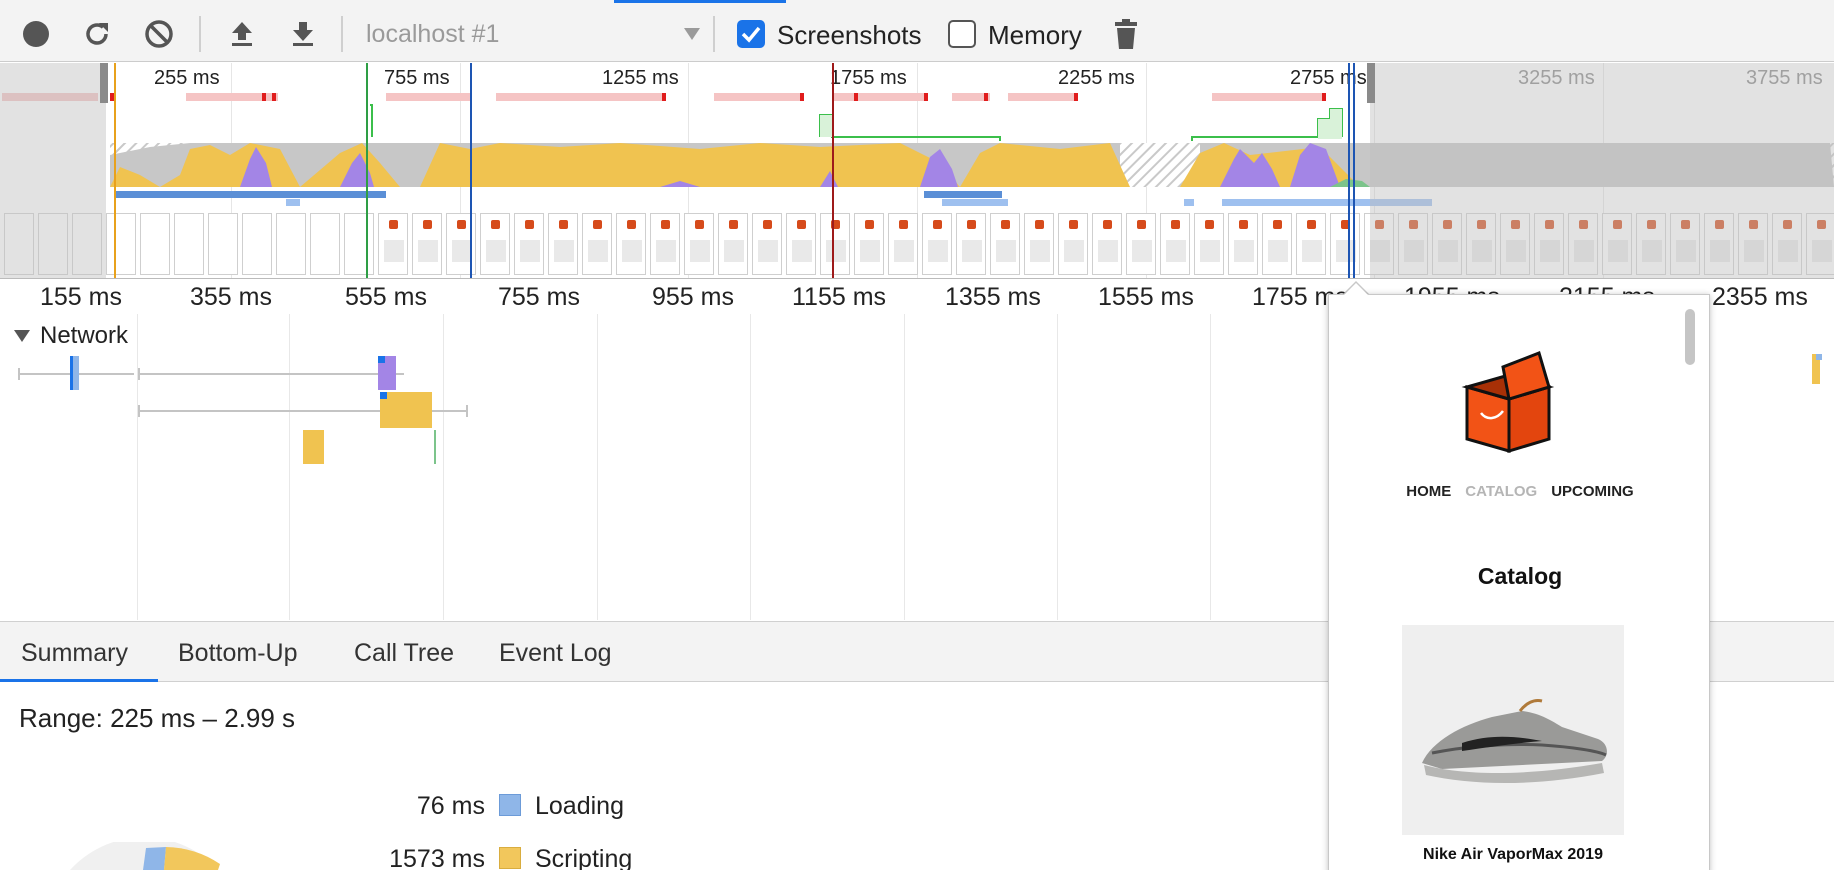 The width and height of the screenshot is (1834, 870). I want to click on range-handle-left, so click(104, 83).